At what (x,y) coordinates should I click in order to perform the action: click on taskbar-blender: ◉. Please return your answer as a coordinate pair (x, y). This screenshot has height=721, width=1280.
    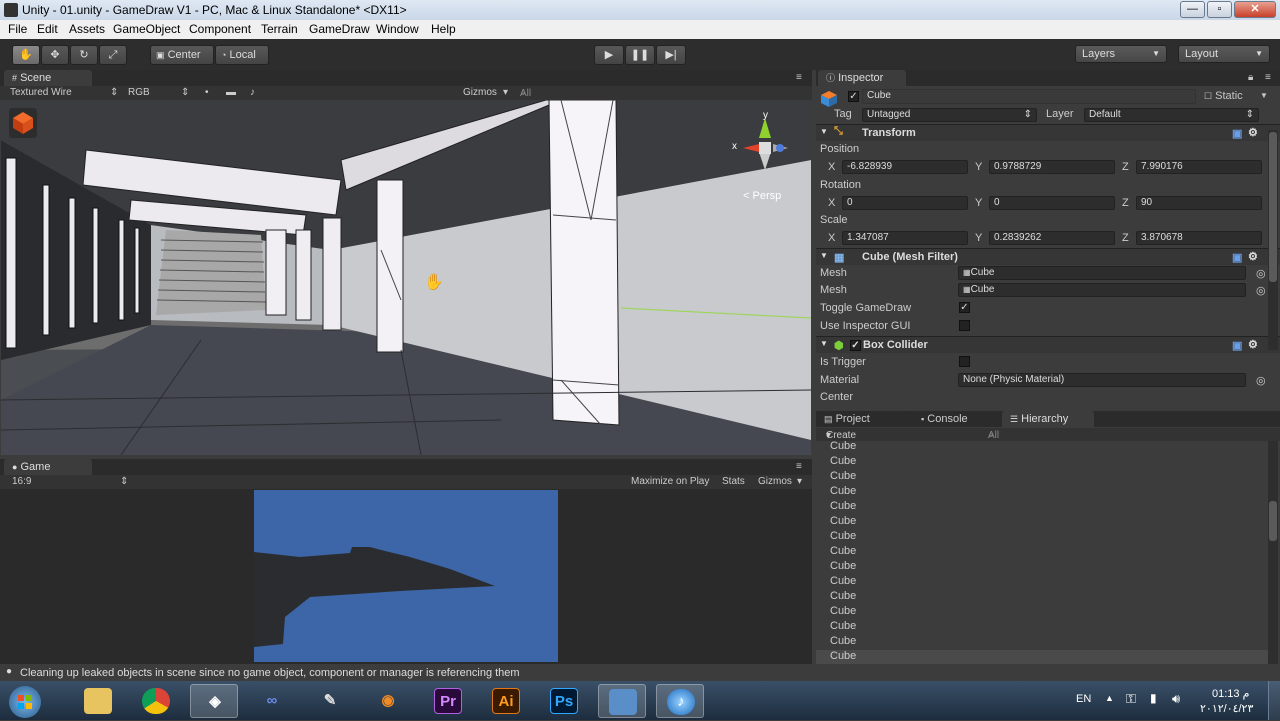
    Looking at the image, I should click on (388, 701).